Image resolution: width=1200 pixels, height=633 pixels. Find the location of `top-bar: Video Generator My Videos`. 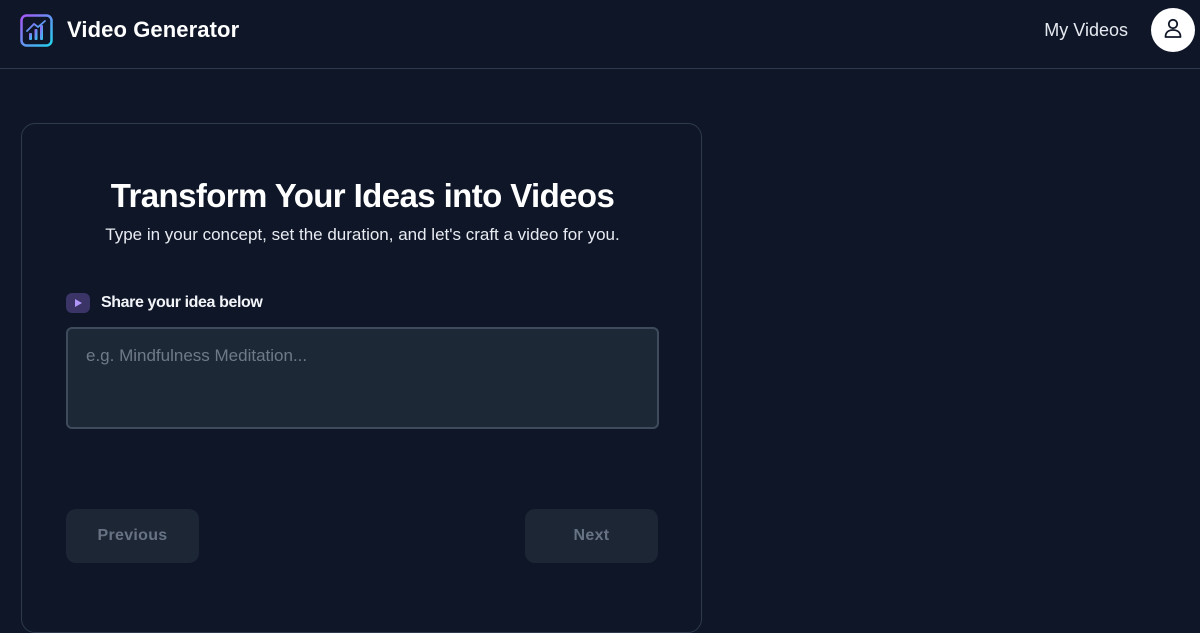

top-bar: Video Generator My Videos is located at coordinates (600, 34).